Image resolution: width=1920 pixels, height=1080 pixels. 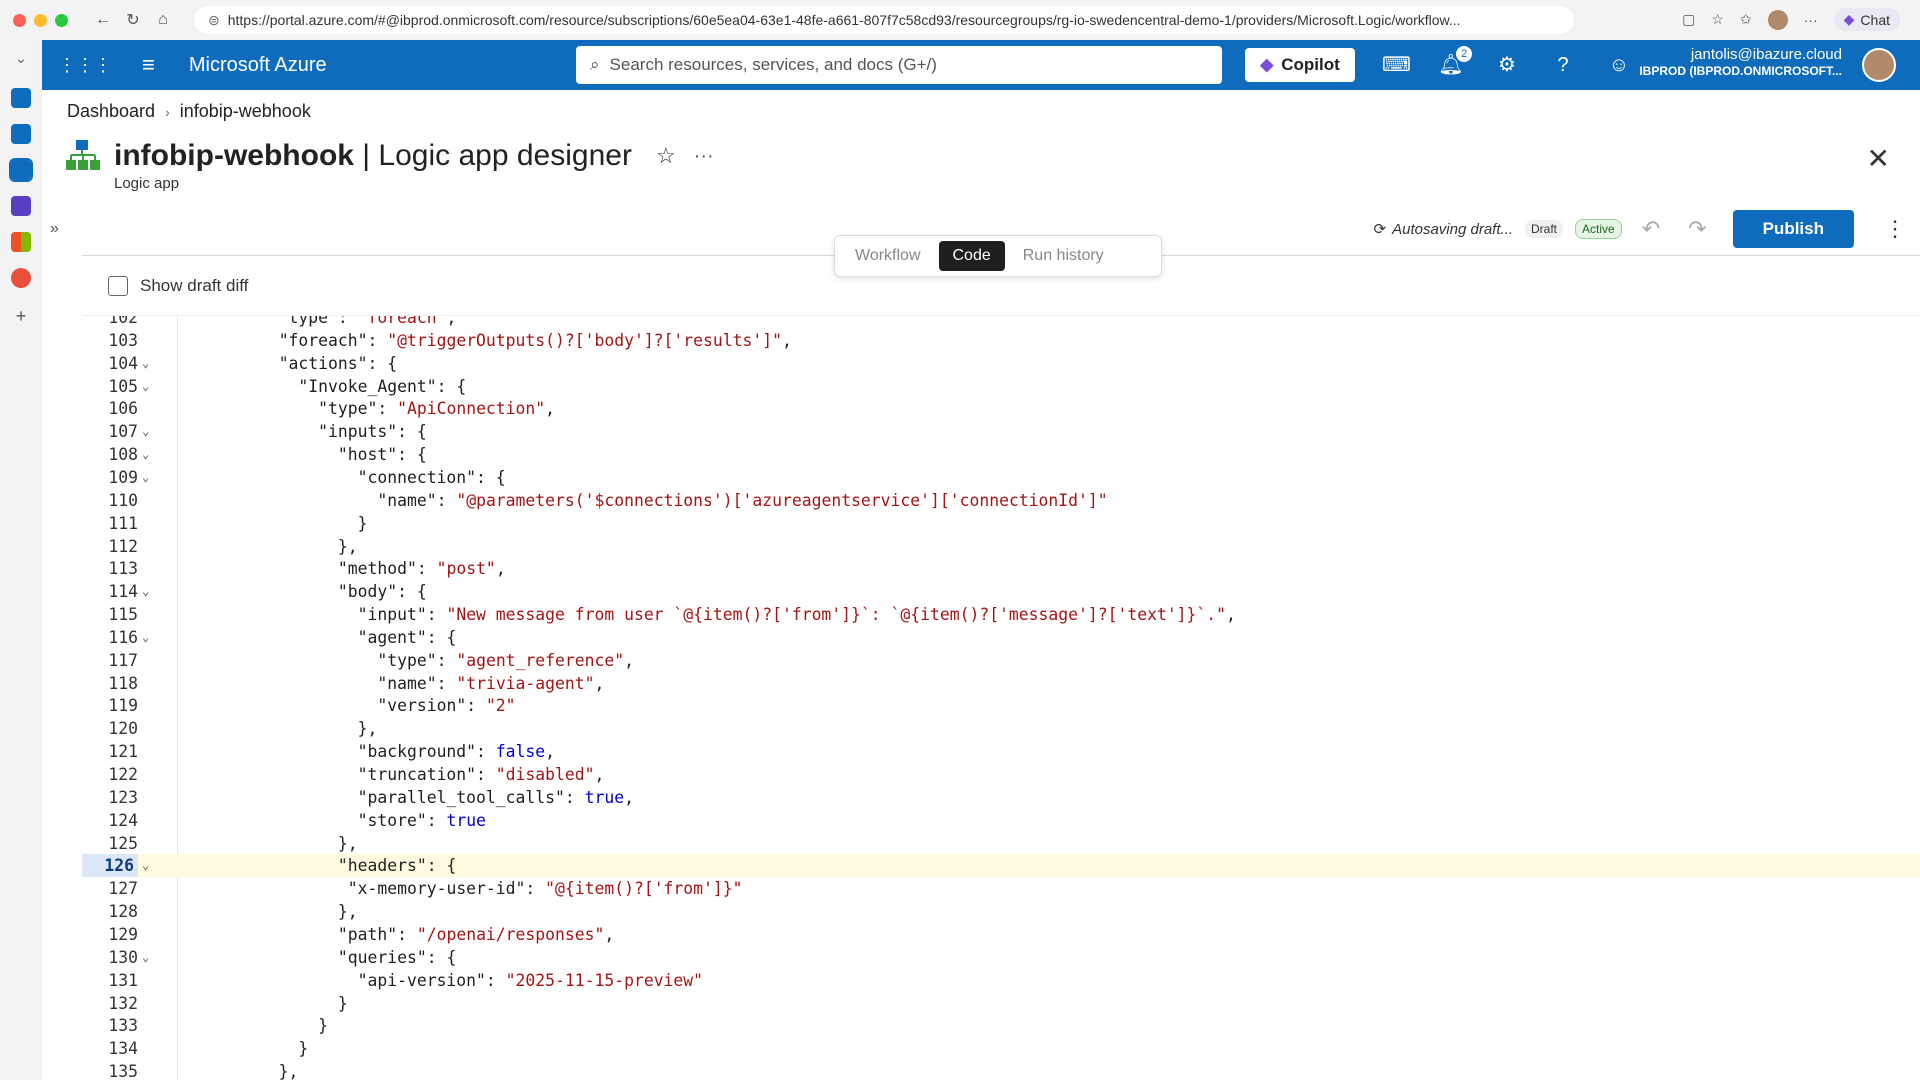 What do you see at coordinates (19, 20) in the screenshot?
I see `close-window-button` at bounding box center [19, 20].